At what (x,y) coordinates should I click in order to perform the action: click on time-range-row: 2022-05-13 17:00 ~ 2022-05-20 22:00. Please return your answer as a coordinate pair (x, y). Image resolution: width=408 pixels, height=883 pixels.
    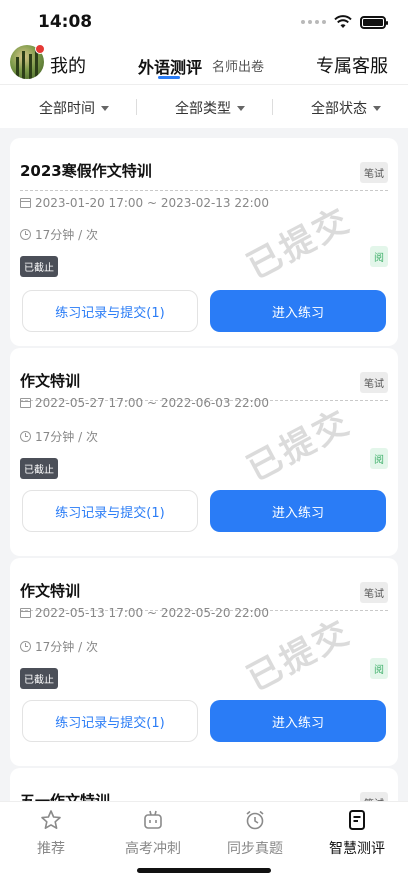
    Looking at the image, I should click on (144, 613).